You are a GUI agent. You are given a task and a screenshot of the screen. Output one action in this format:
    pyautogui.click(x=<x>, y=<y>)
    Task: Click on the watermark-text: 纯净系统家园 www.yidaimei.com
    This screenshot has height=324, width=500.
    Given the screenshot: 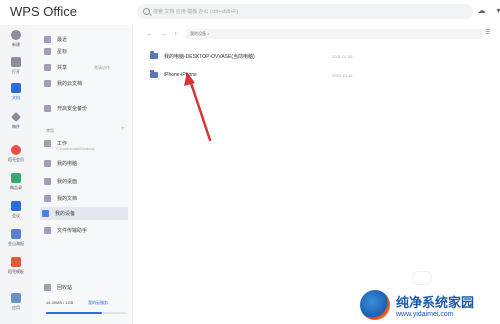 What is the action you would take?
    pyautogui.click(x=435, y=305)
    